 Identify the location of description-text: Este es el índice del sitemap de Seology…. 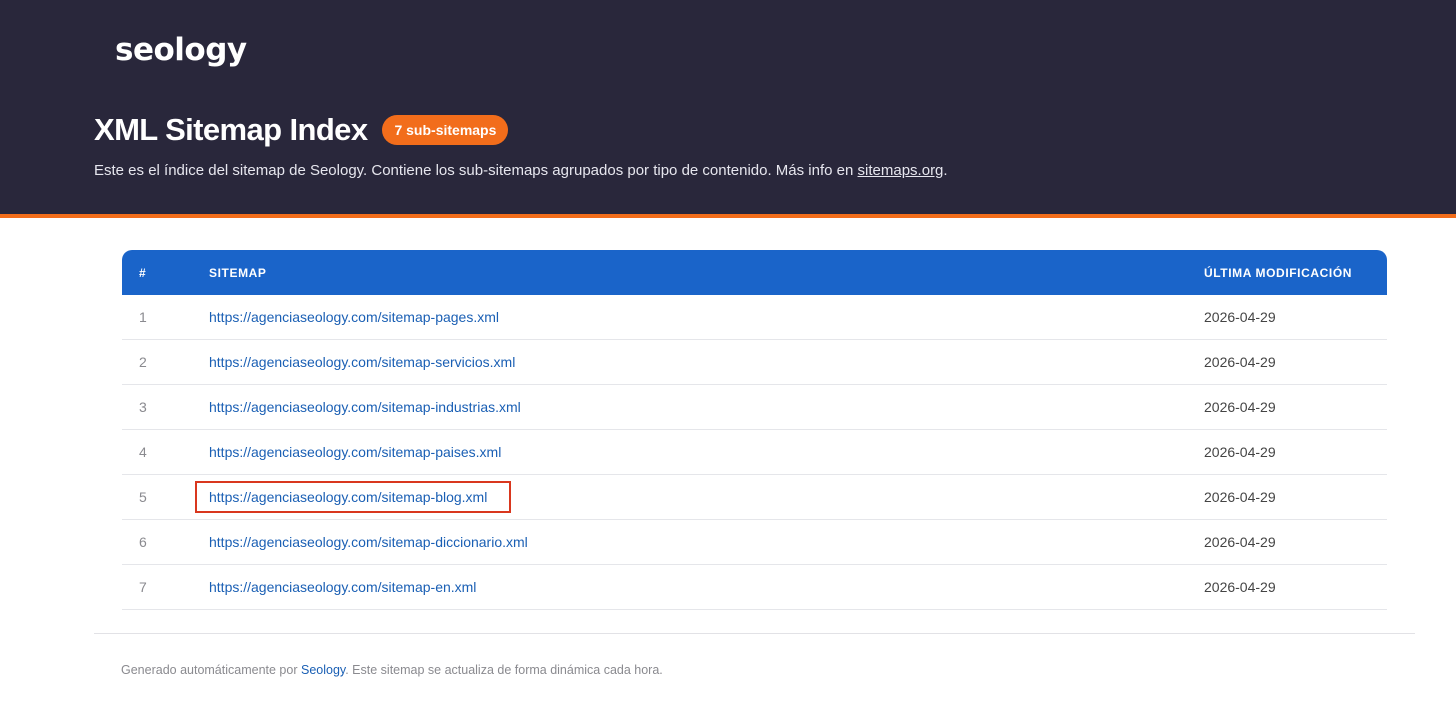
(474, 170).